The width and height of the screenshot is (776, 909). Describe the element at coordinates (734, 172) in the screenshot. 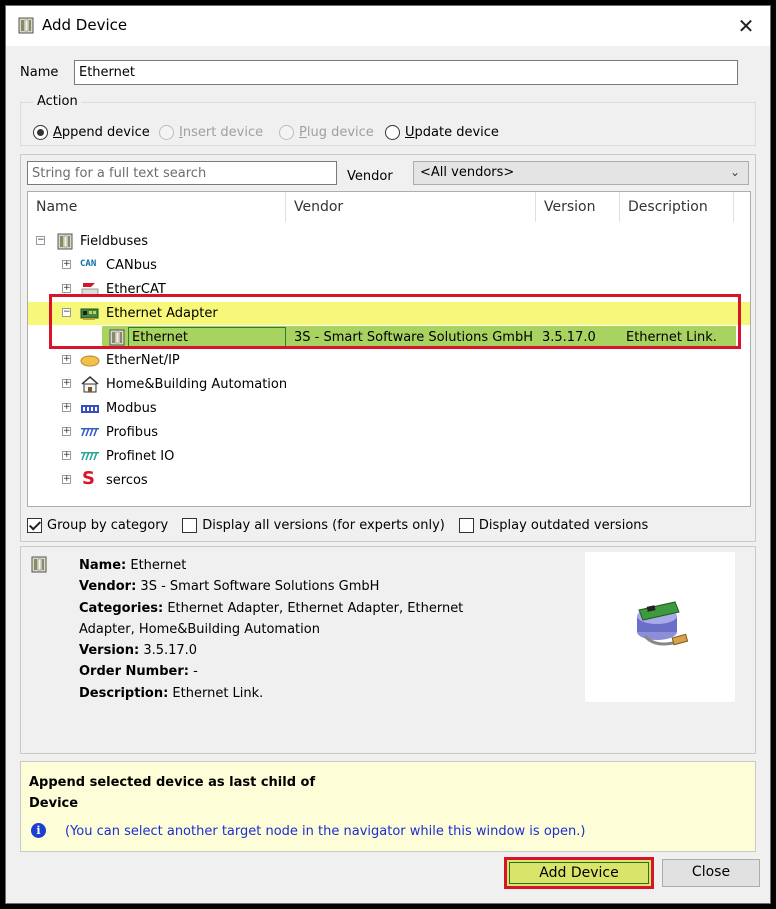

I see `chevron-down-icon: ⌄` at that location.